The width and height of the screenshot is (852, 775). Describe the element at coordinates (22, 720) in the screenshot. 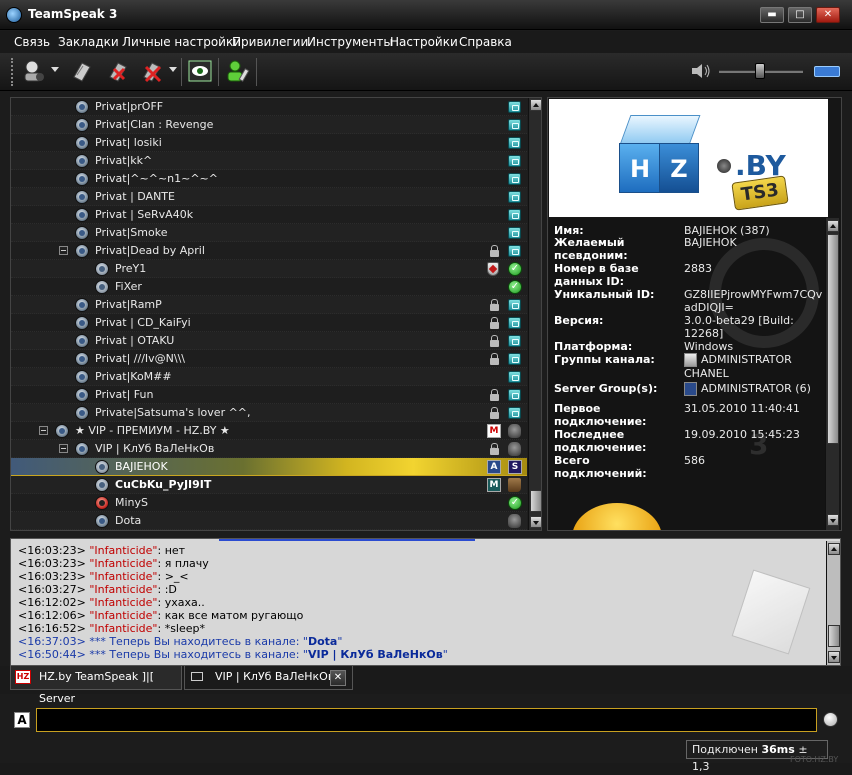

I see `text-format-button: A` at that location.